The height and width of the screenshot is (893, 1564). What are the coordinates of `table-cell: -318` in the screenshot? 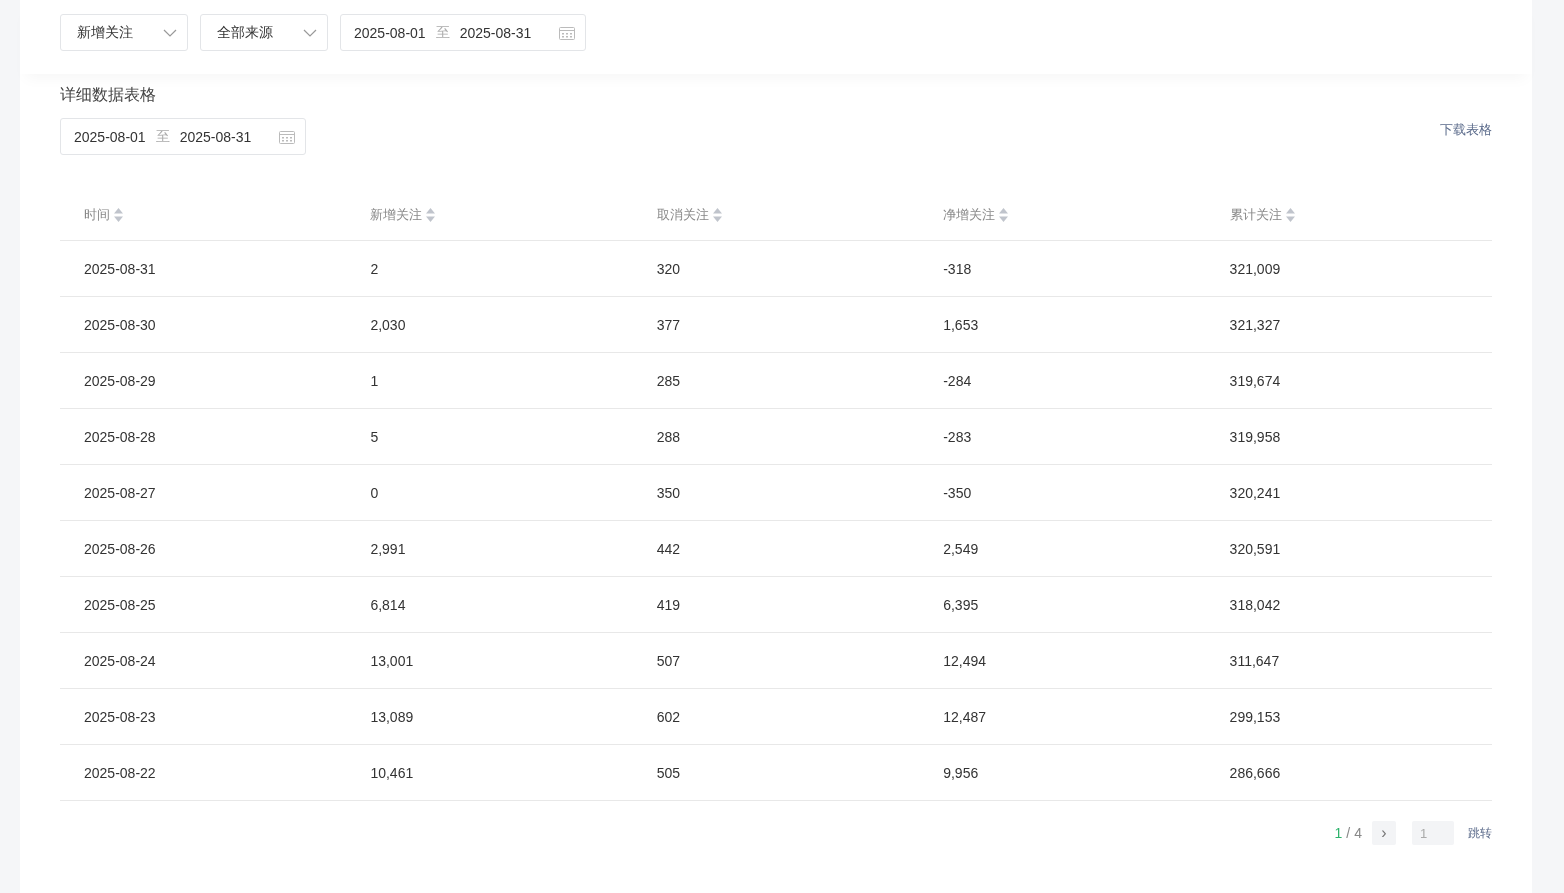 It's located at (957, 268).